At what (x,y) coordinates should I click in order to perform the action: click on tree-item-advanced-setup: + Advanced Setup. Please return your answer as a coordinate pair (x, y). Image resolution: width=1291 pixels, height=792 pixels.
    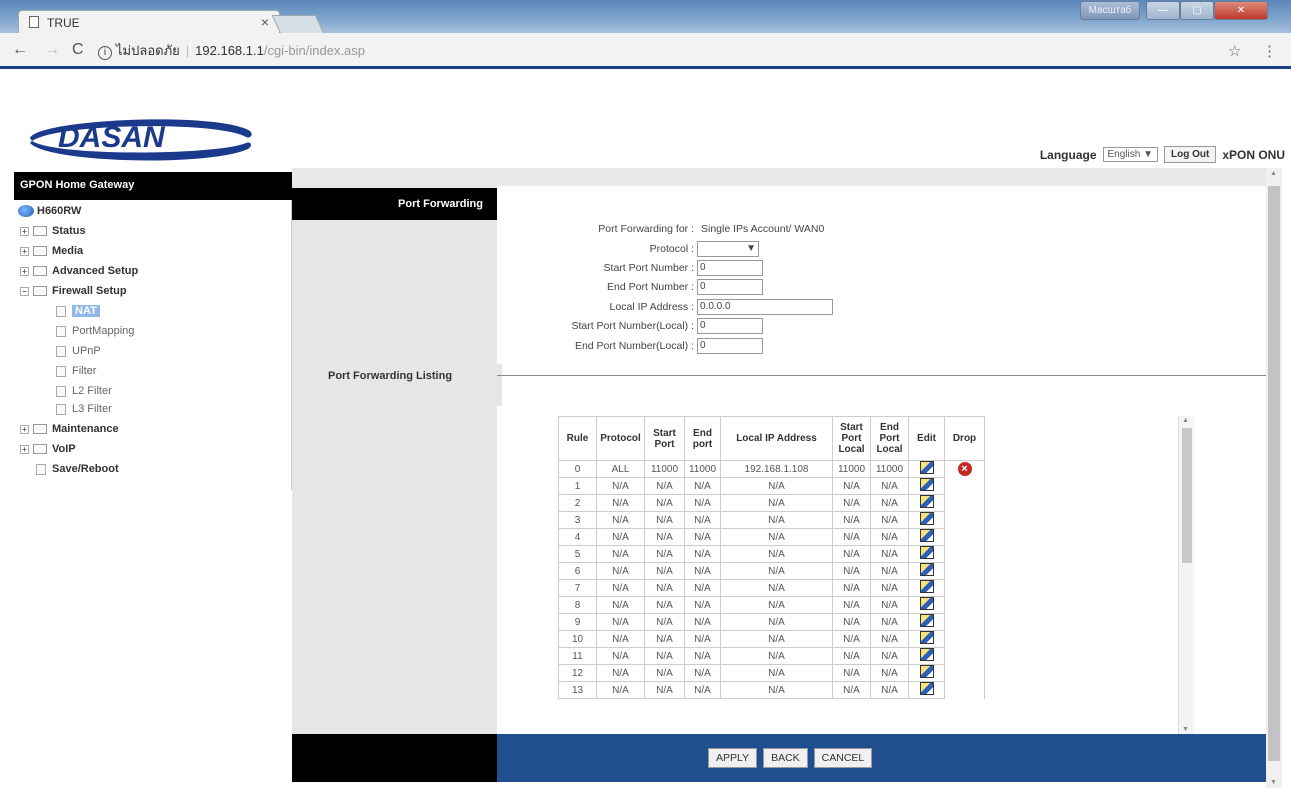
    Looking at the image, I should click on (79, 271).